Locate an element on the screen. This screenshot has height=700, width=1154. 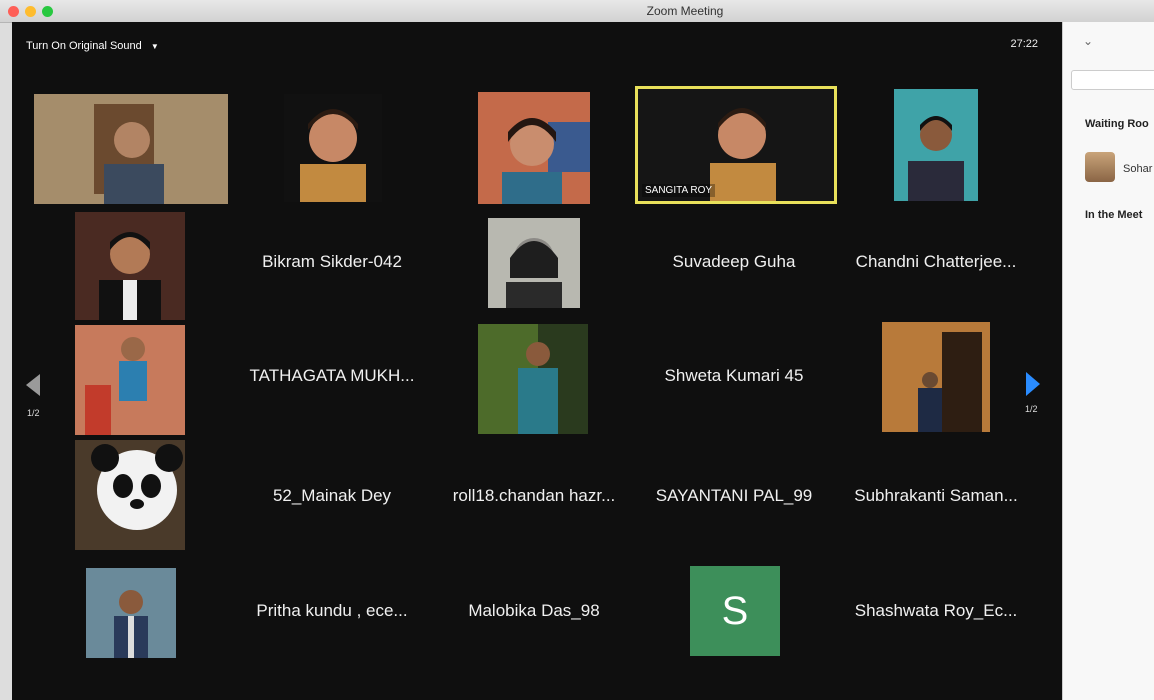
previous-page-arrow-icon is located at coordinates (33, 385).